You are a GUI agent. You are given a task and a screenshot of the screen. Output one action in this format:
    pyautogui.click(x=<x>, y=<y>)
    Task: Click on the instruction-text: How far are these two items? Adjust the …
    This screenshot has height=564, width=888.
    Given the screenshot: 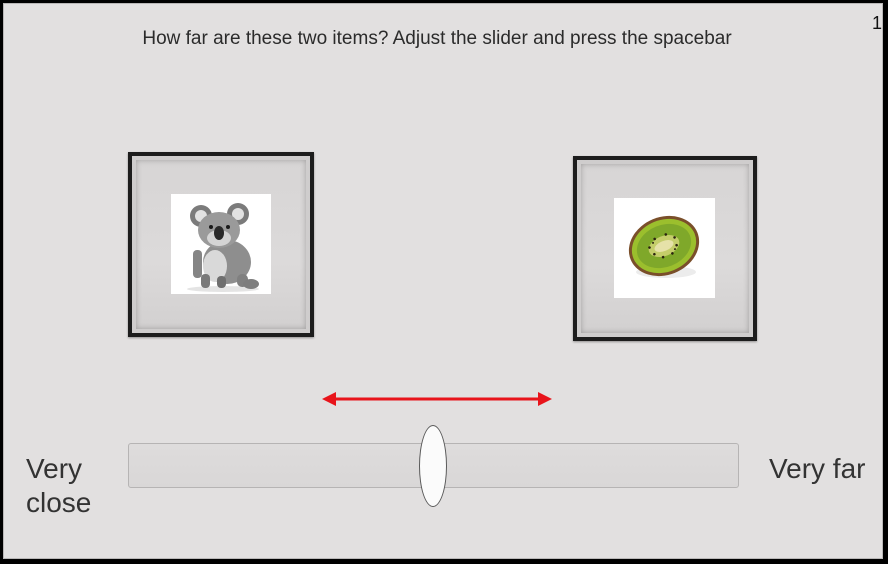 What is the action you would take?
    pyautogui.click(x=437, y=38)
    